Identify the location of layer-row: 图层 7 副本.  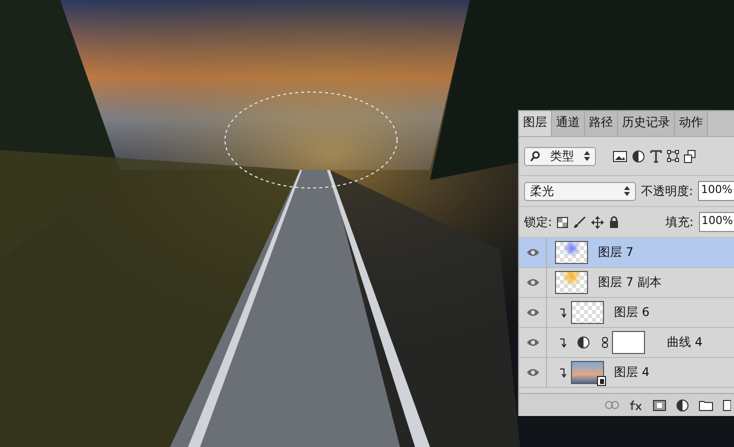
(626, 283).